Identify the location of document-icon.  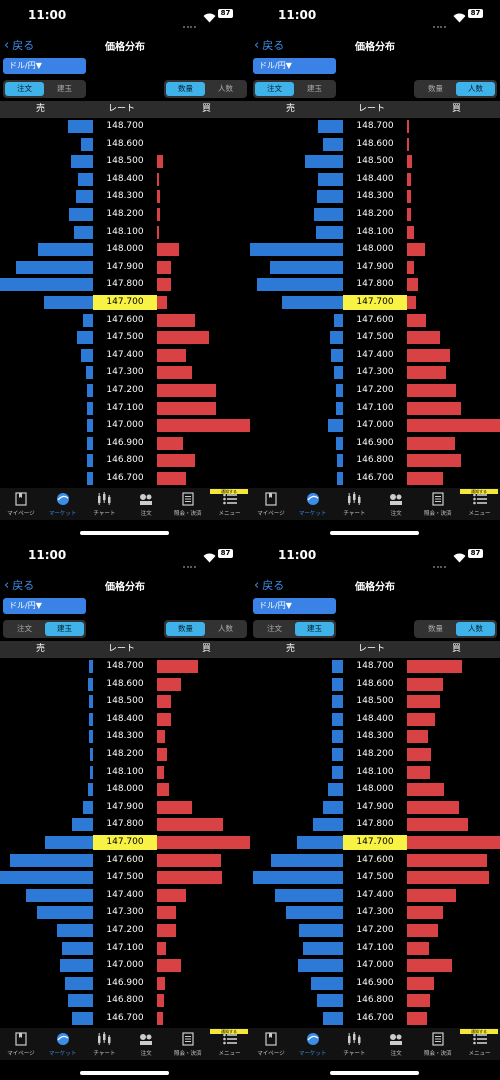
(438, 1038).